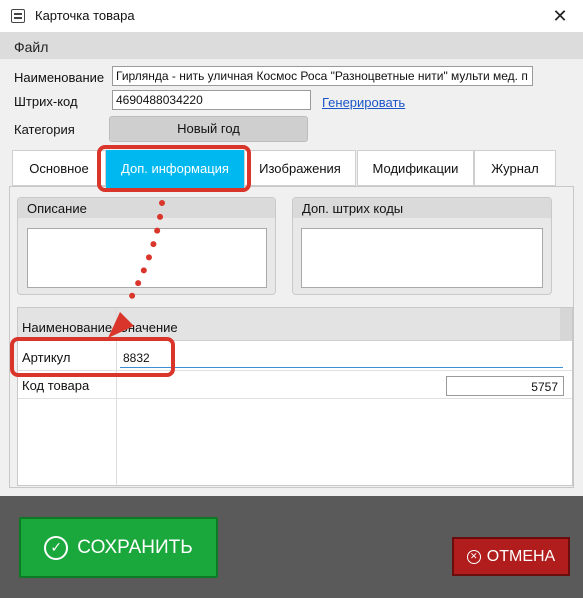 This screenshot has width=583, height=598. Describe the element at coordinates (422, 208) in the screenshot. I see `extra-barcodes-header: Доп. штрих коды` at that location.